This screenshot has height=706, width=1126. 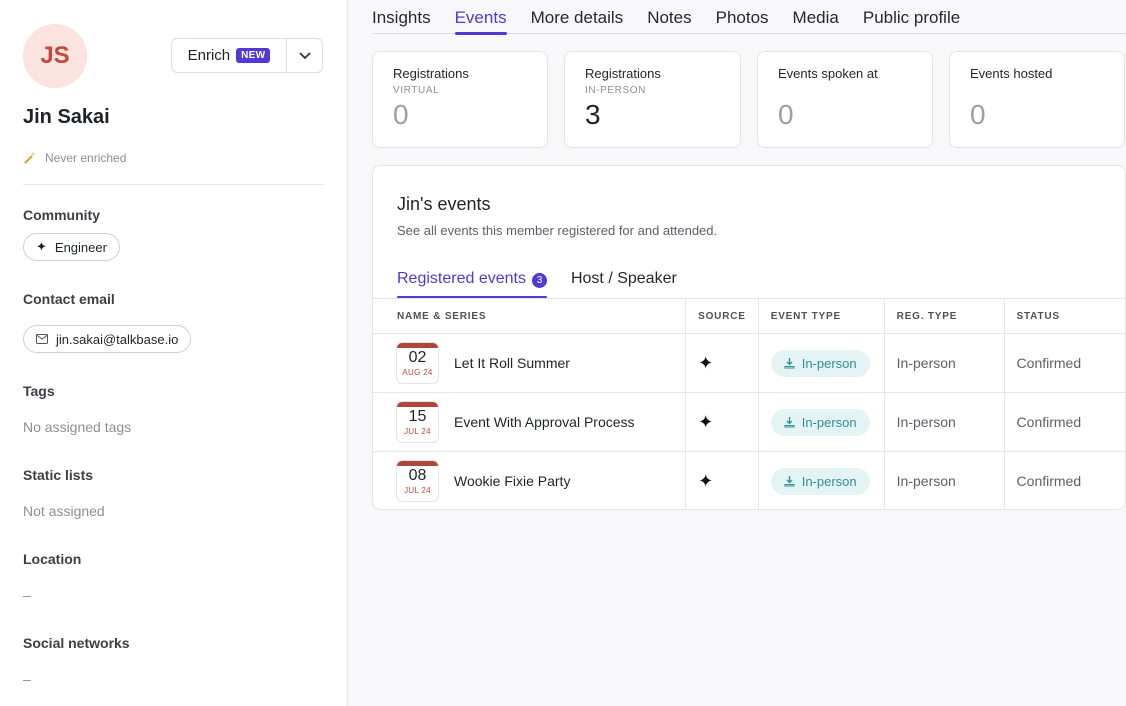 What do you see at coordinates (27, 595) in the screenshot?
I see `location-value: –` at bounding box center [27, 595].